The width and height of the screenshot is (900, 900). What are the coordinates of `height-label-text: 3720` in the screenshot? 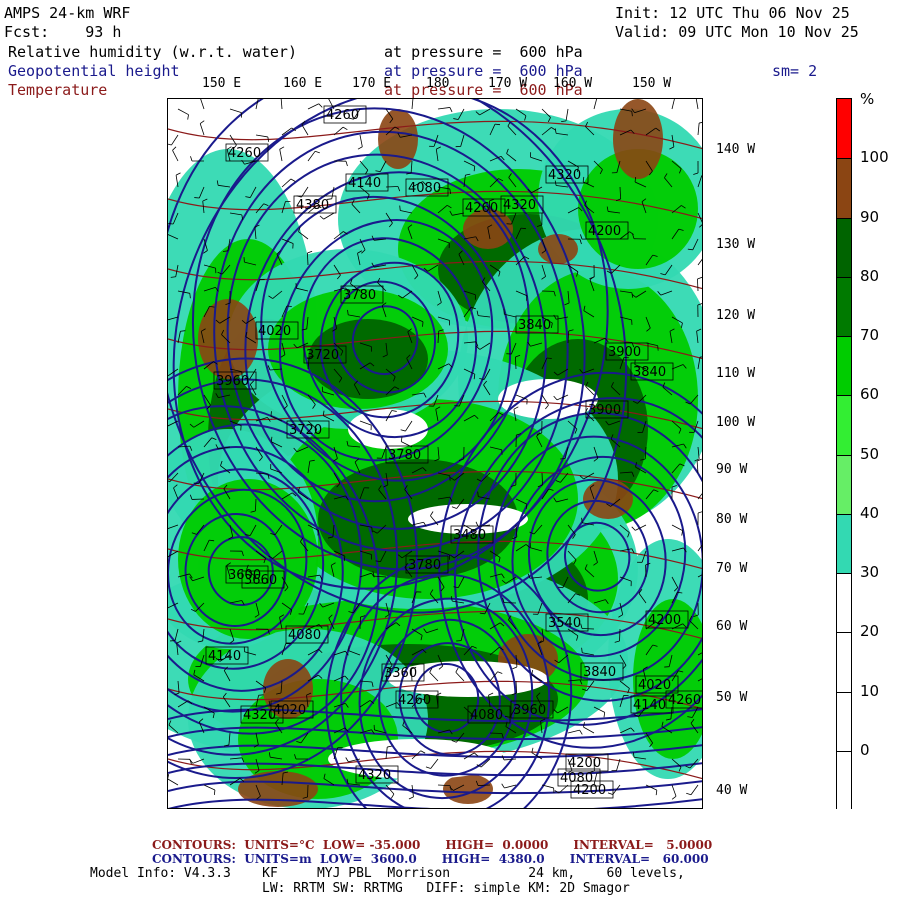 It's located at (322, 355).